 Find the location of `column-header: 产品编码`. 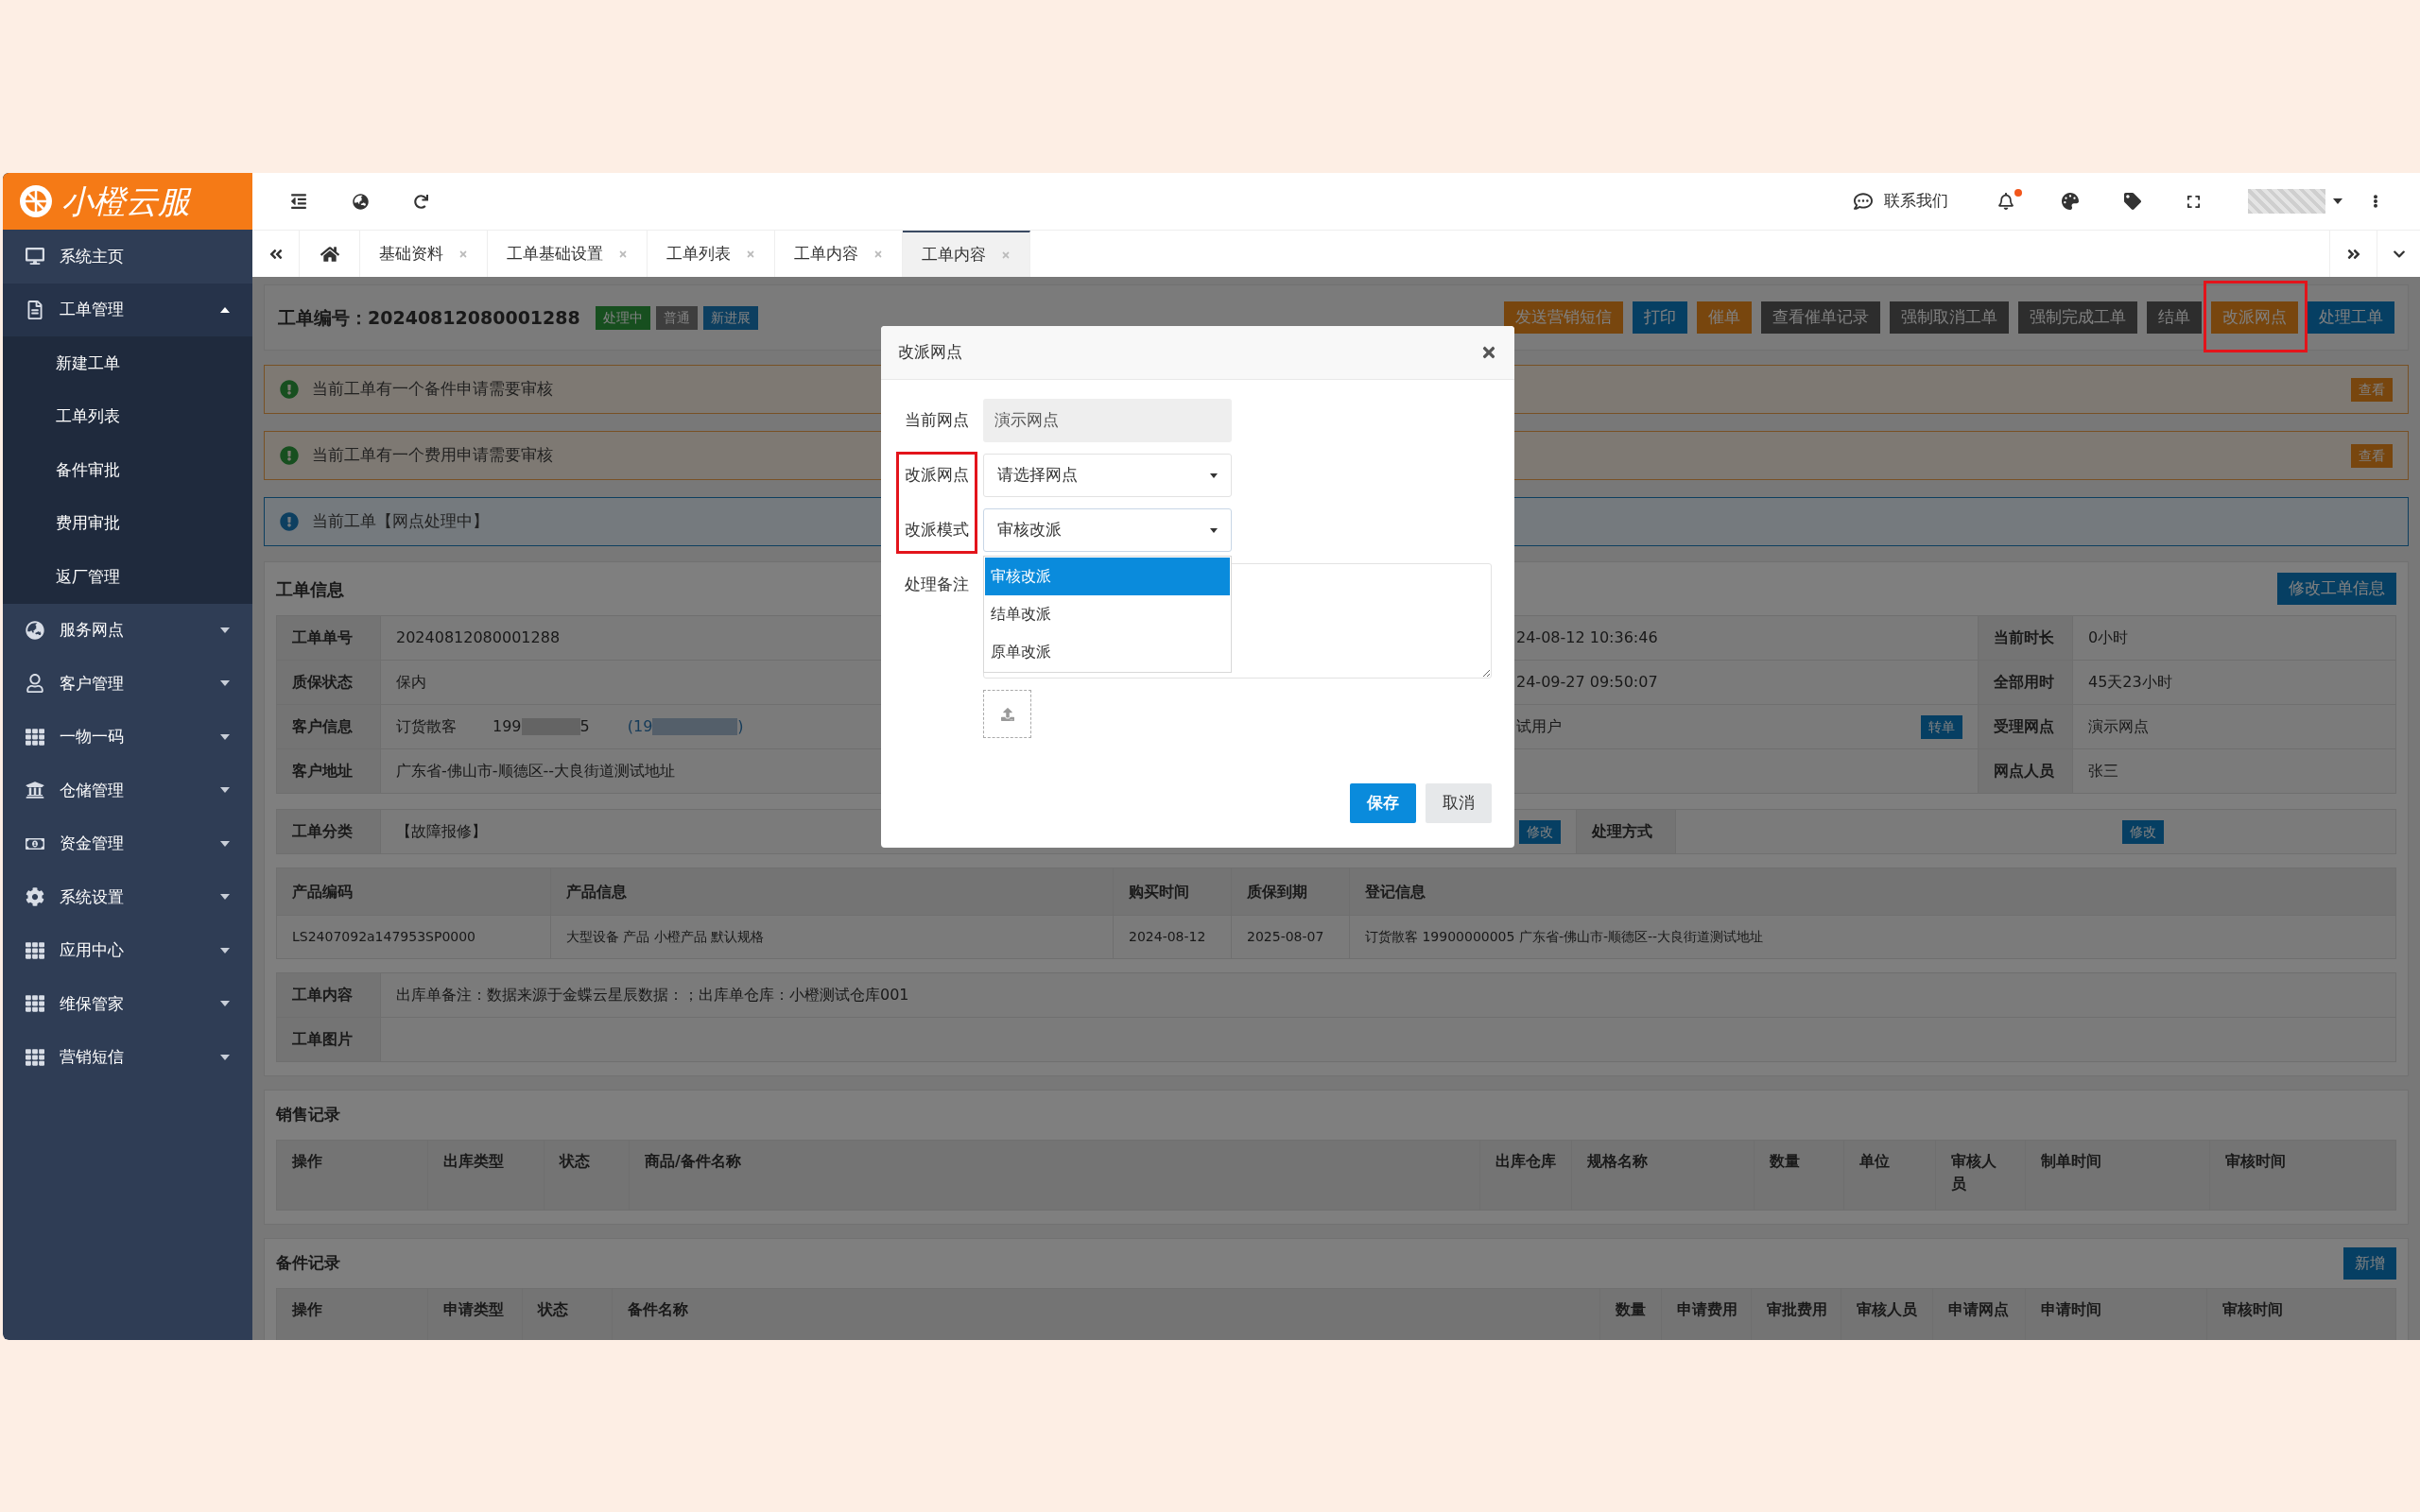

column-header: 产品编码 is located at coordinates (414, 892).